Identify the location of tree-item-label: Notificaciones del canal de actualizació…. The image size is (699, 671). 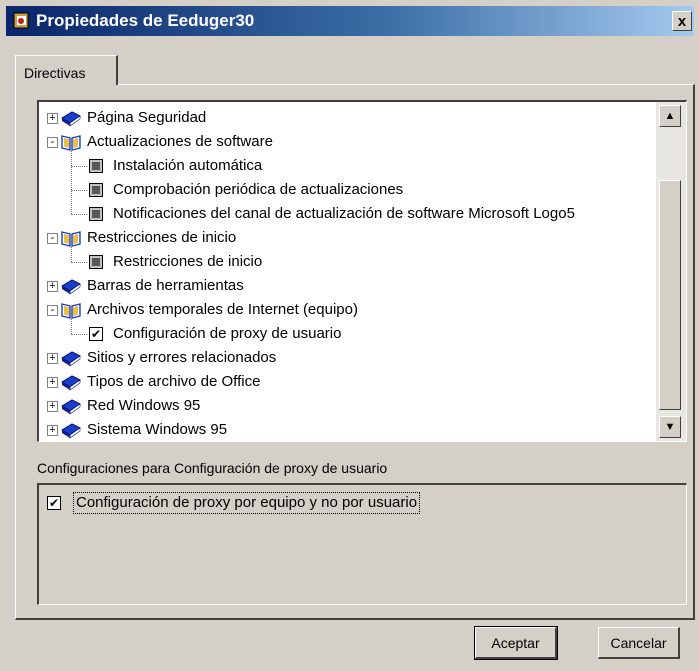
(344, 213).